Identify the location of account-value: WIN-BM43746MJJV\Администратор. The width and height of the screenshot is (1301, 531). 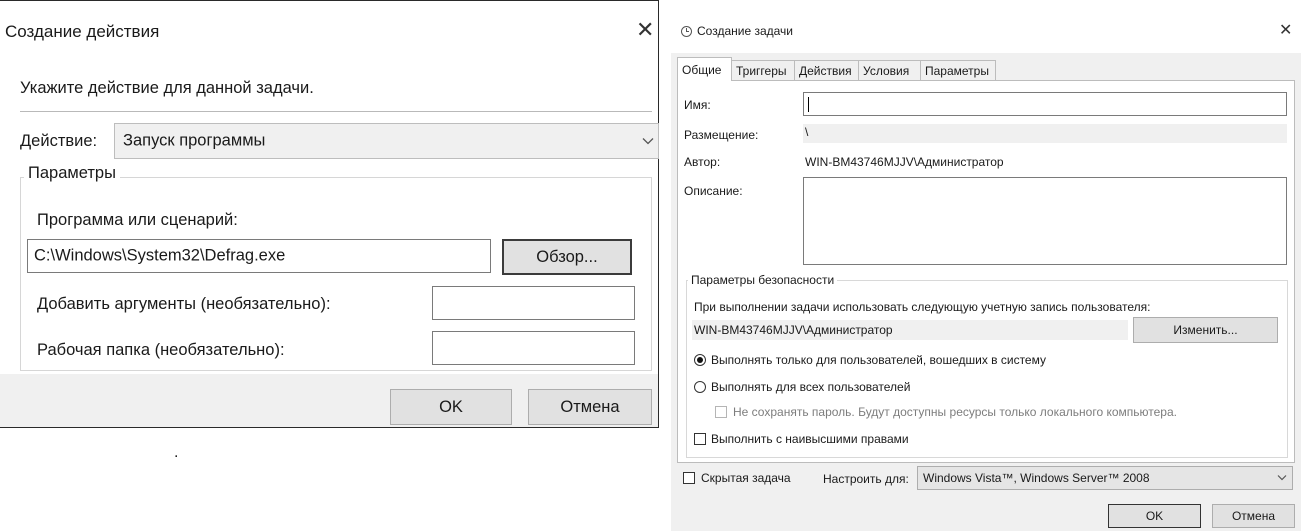
(793, 330).